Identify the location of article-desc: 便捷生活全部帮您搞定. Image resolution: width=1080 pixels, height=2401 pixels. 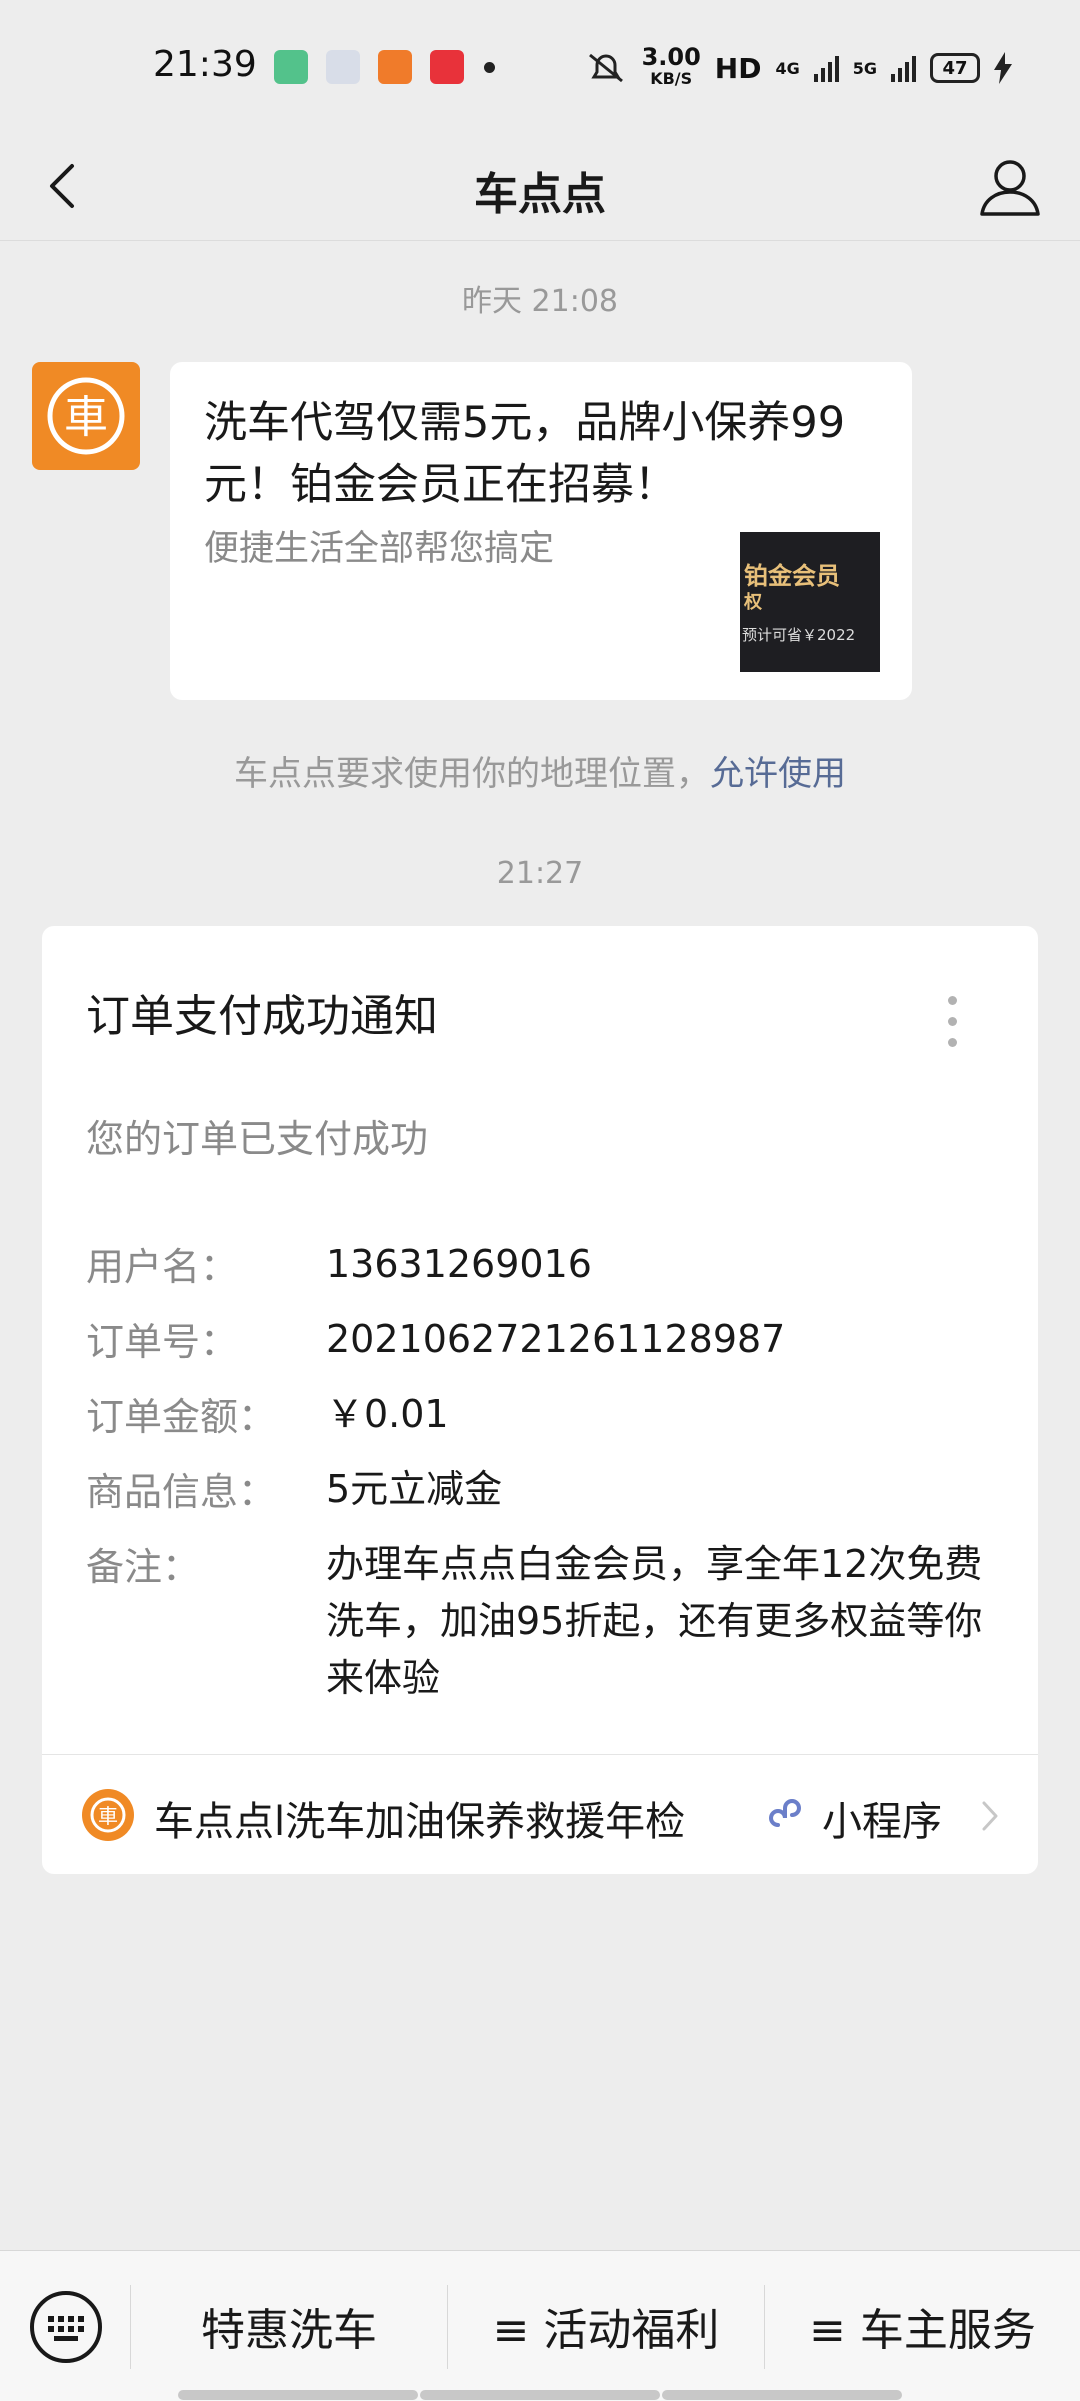
(379, 549).